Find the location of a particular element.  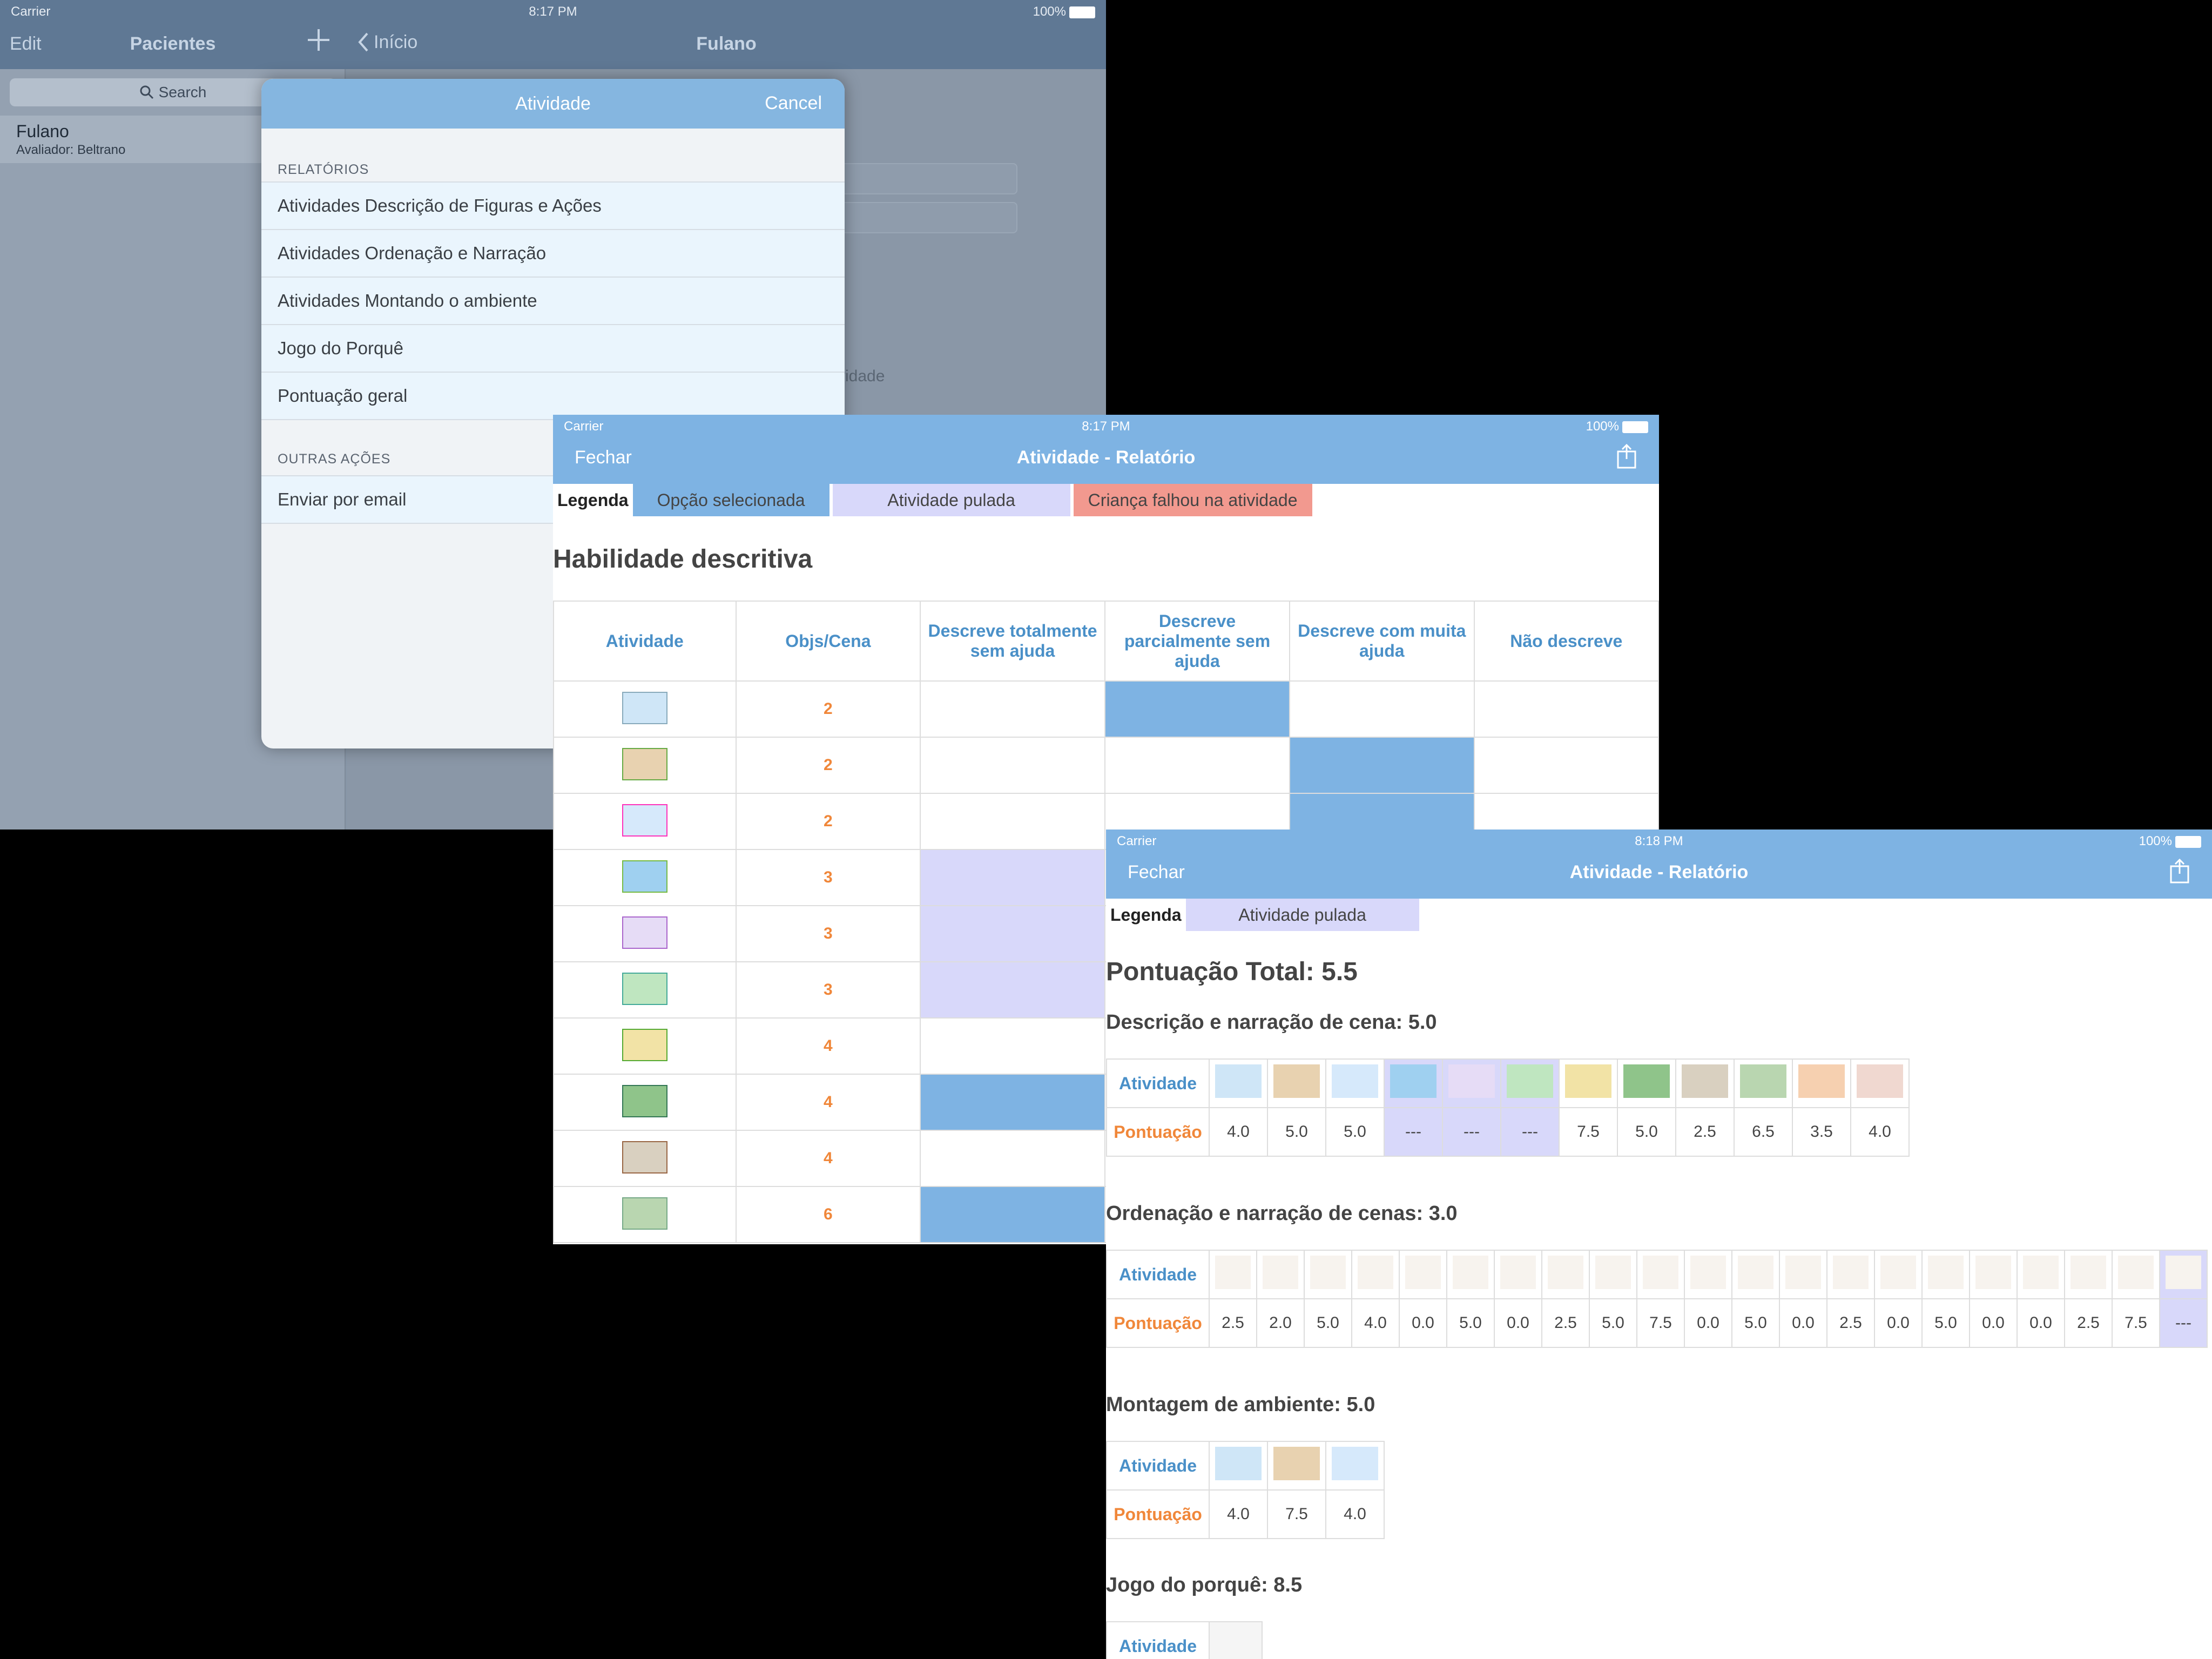

menu-item-environment: Atividades Montando o ambiente is located at coordinates (553, 301).